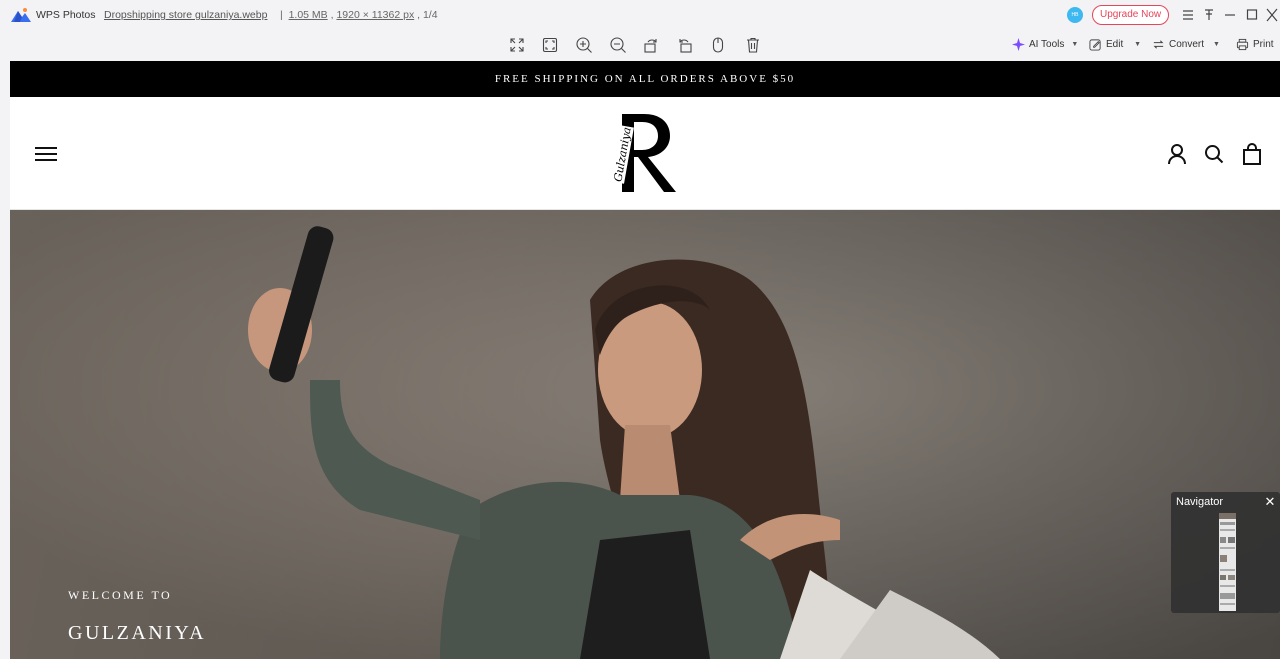  Describe the element at coordinates (640, 50) in the screenshot. I see `toolbar: AI Tools ▼ Edit ▼ Convert ▼ Print` at that location.